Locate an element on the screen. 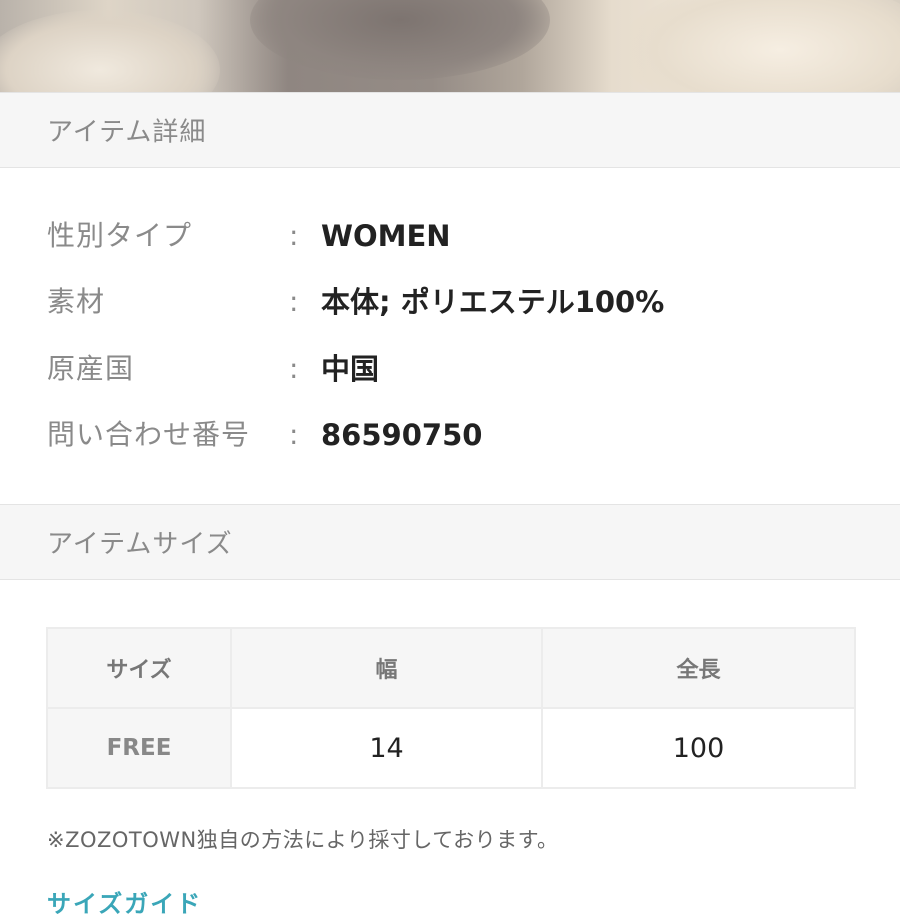 The width and height of the screenshot is (900, 919). spec-row-material: 素材 : 本体; ポリエステル100% is located at coordinates (450, 302).